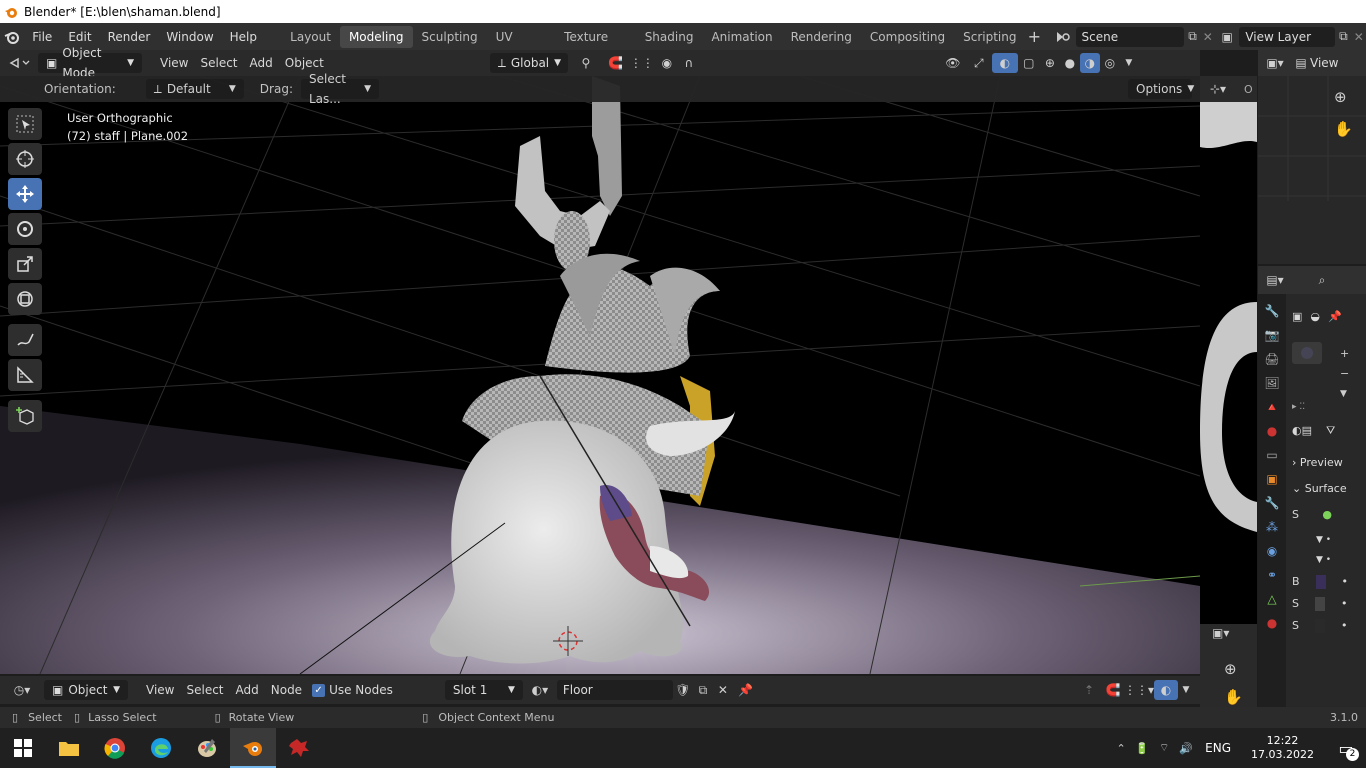 The height and width of the screenshot is (768, 1366). I want to click on output-properties-icon: 🖨, so click(1271, 359).